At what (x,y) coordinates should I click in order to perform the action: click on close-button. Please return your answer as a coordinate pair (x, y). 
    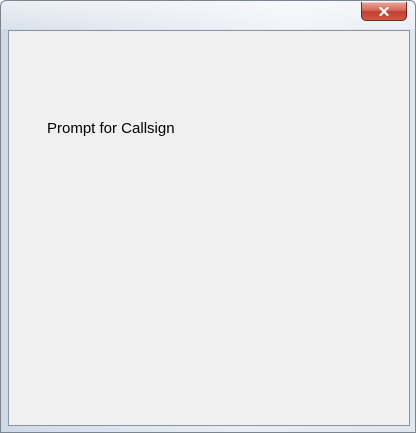
    Looking at the image, I should click on (384, 11).